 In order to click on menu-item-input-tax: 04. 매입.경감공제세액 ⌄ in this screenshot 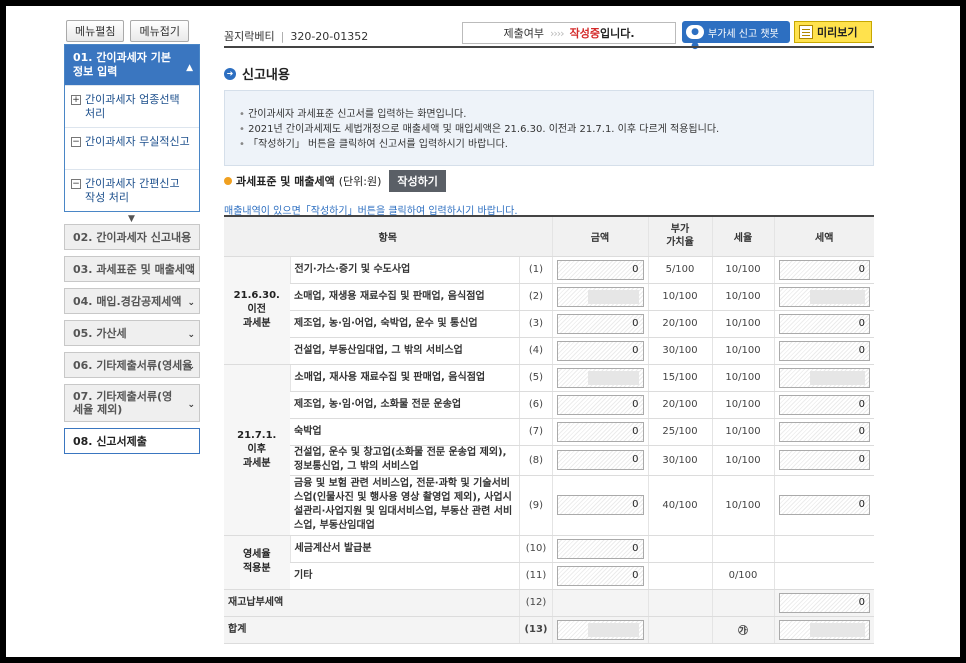, I will do `click(132, 301)`.